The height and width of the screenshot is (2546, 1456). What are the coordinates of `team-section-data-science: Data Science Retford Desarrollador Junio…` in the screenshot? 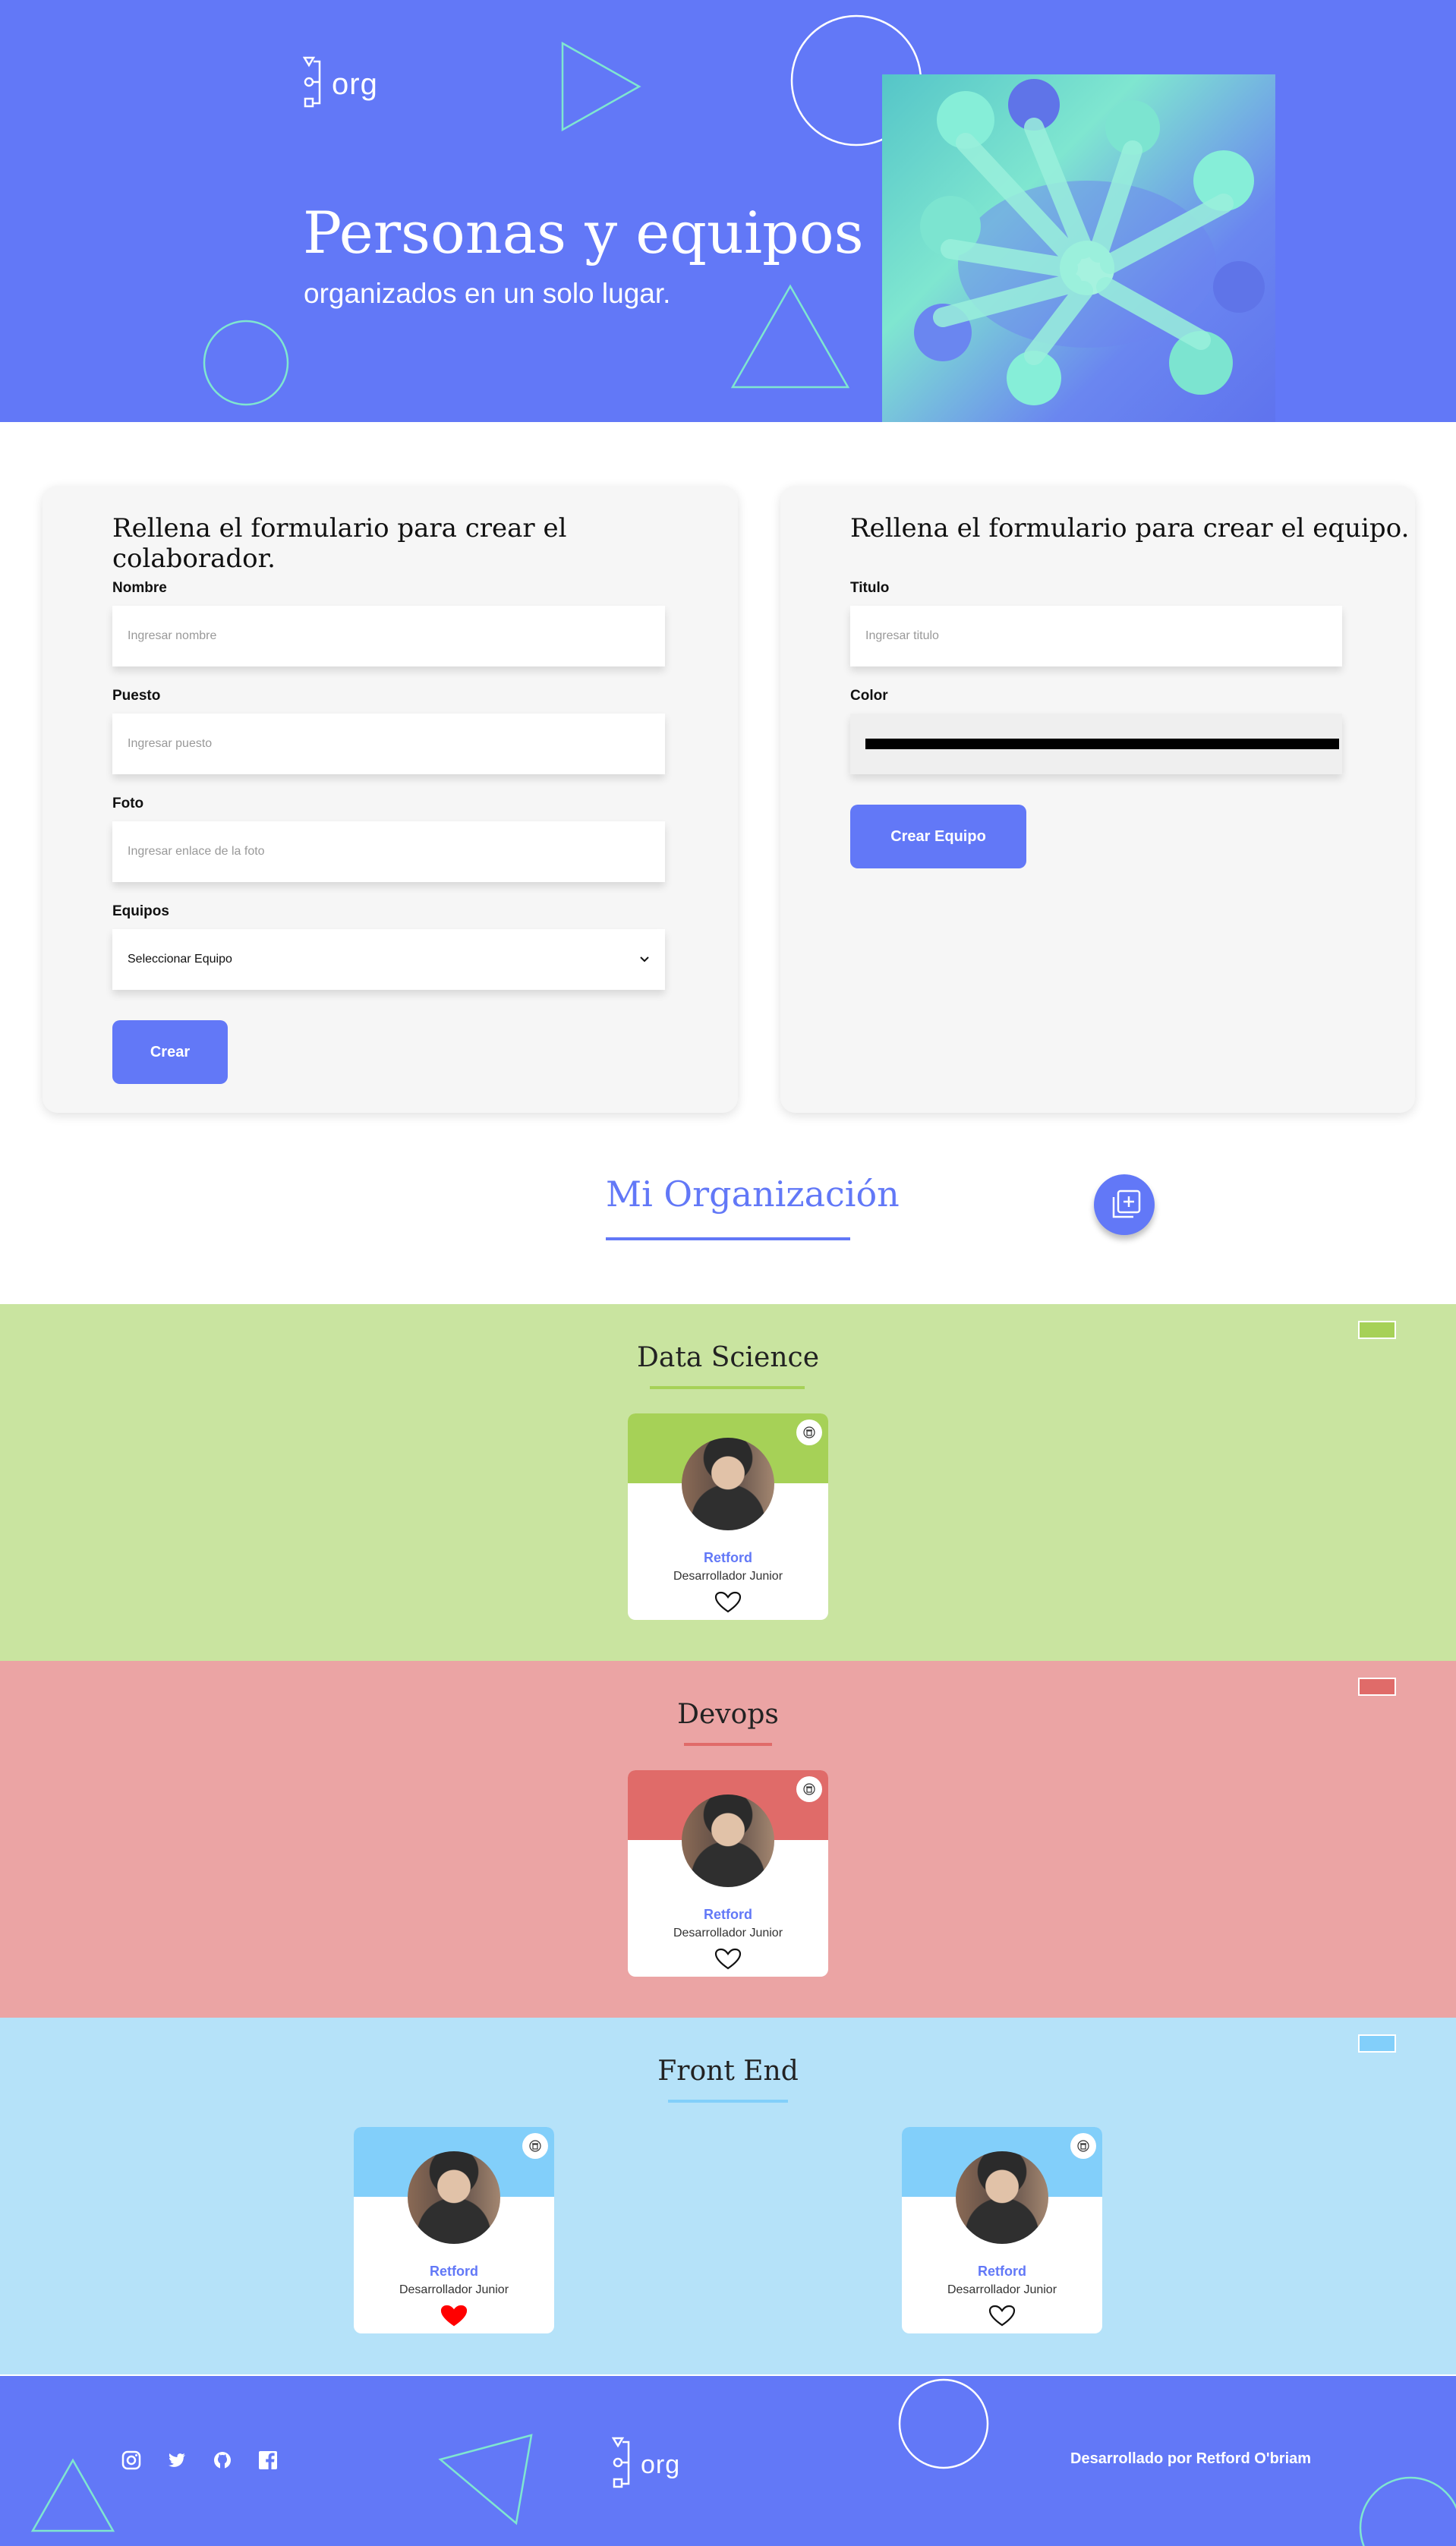 It's located at (728, 1482).